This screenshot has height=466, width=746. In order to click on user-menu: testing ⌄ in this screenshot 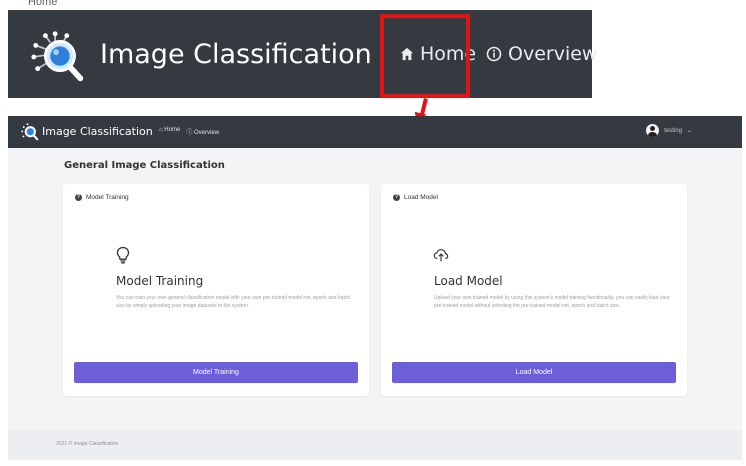, I will do `click(669, 130)`.